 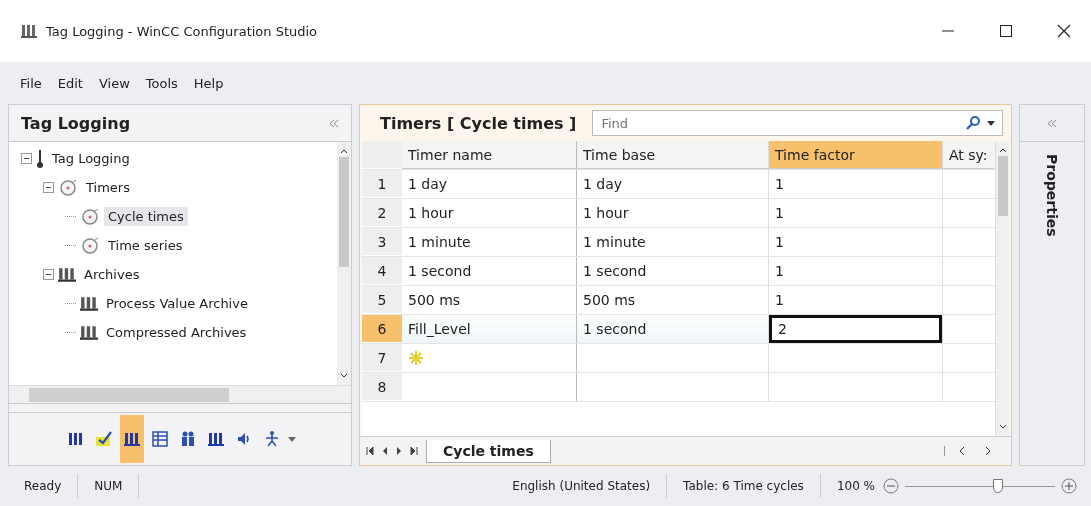 What do you see at coordinates (1069, 486) in the screenshot?
I see `zoom-in-icon` at bounding box center [1069, 486].